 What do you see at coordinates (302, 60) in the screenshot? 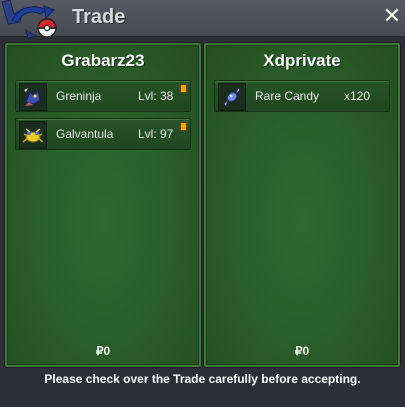
I see `player-name: Xdprivate` at bounding box center [302, 60].